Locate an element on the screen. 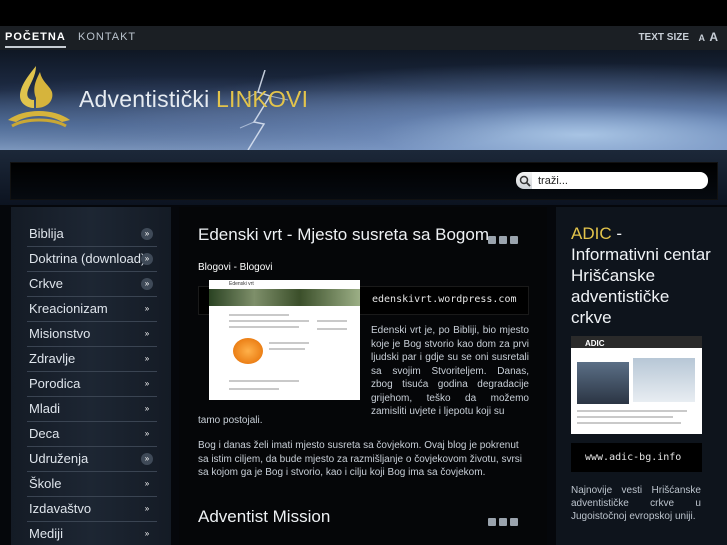 This screenshot has width=727, height=545. adic-website-thumbnail: ADIC is located at coordinates (636, 385).